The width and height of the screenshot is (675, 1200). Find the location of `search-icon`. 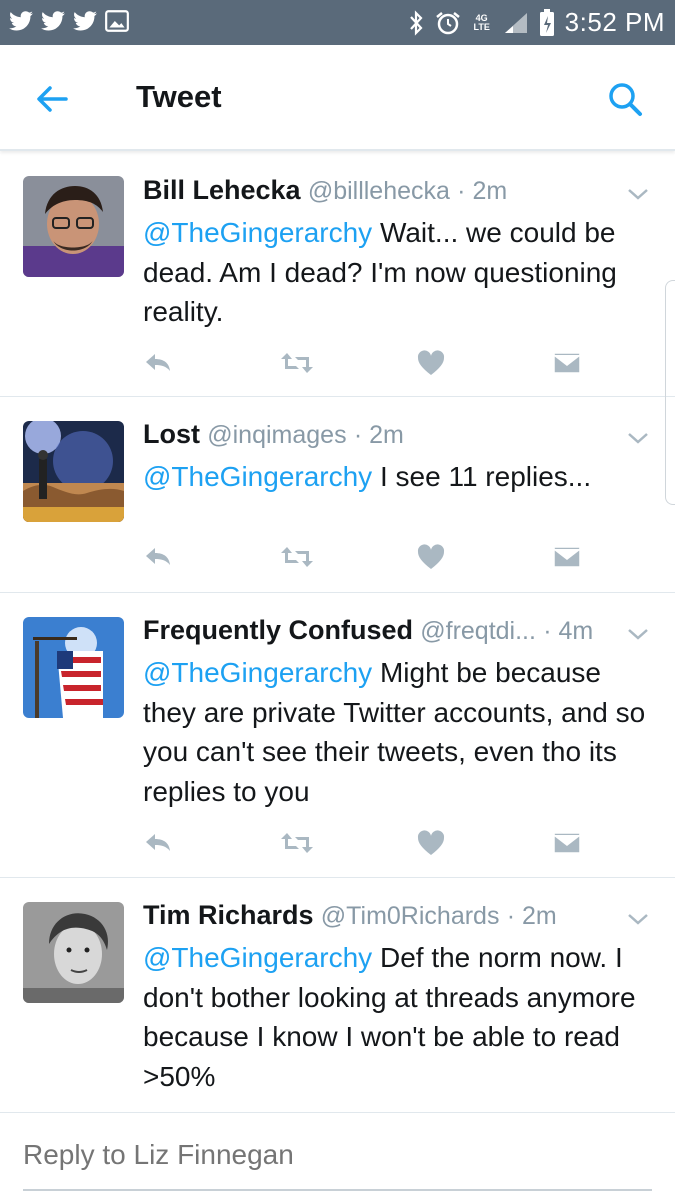

search-icon is located at coordinates (625, 99).